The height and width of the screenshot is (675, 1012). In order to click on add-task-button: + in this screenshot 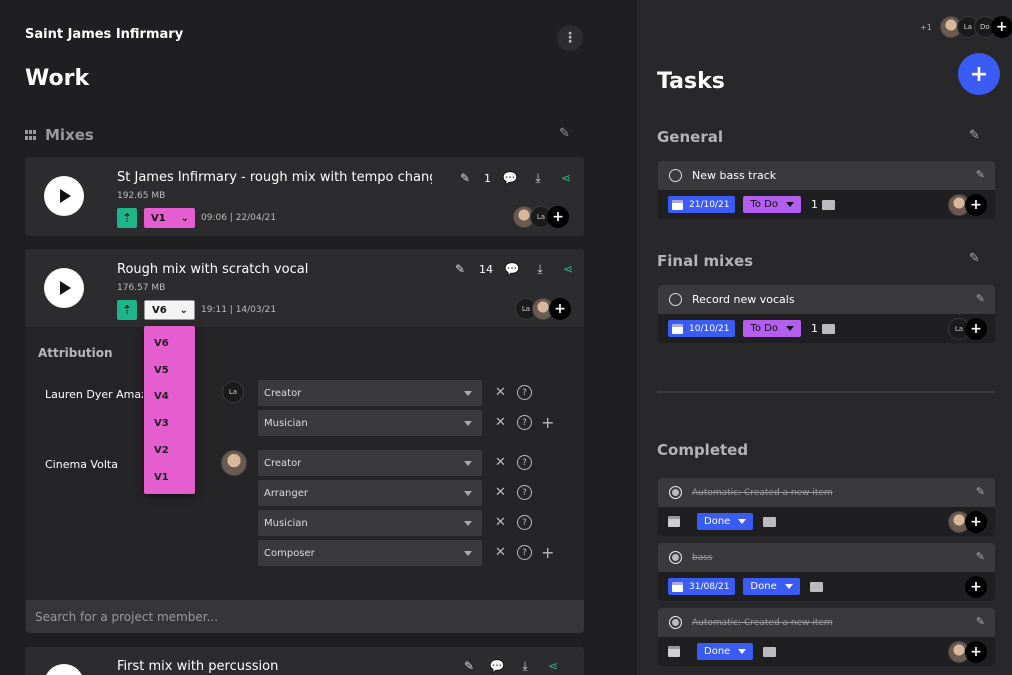, I will do `click(979, 74)`.